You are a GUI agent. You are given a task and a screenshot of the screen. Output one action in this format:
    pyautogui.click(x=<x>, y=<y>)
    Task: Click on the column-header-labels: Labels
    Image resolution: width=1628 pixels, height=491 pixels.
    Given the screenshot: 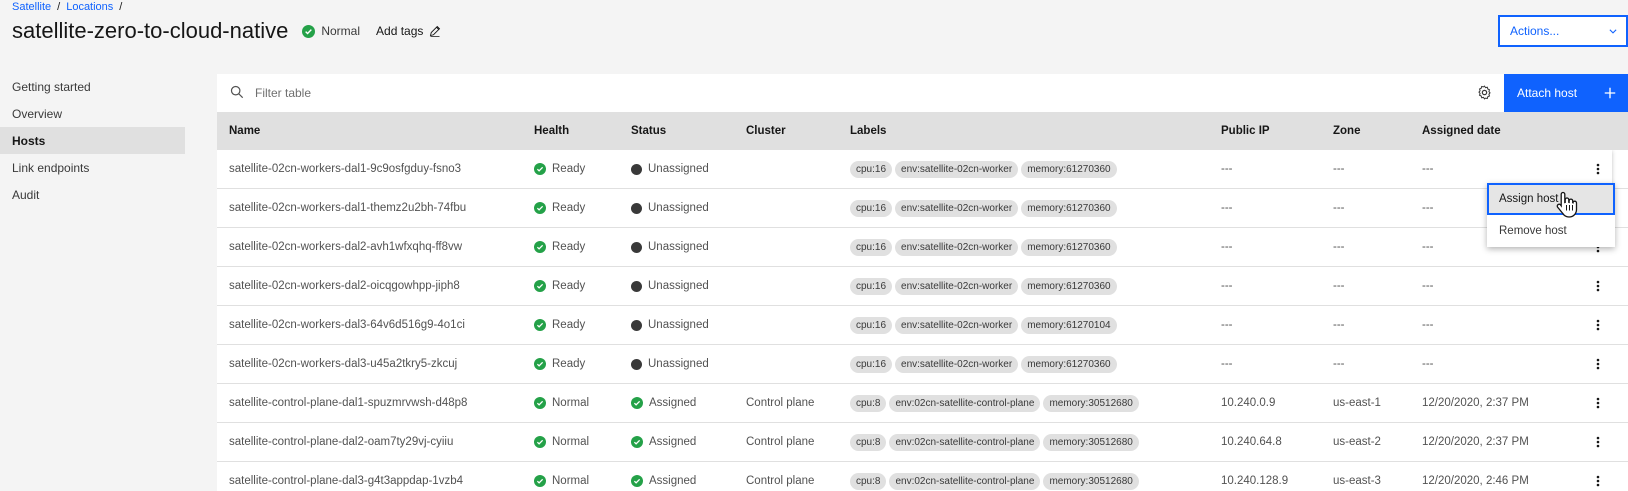 What is the action you would take?
    pyautogui.click(x=1023, y=131)
    